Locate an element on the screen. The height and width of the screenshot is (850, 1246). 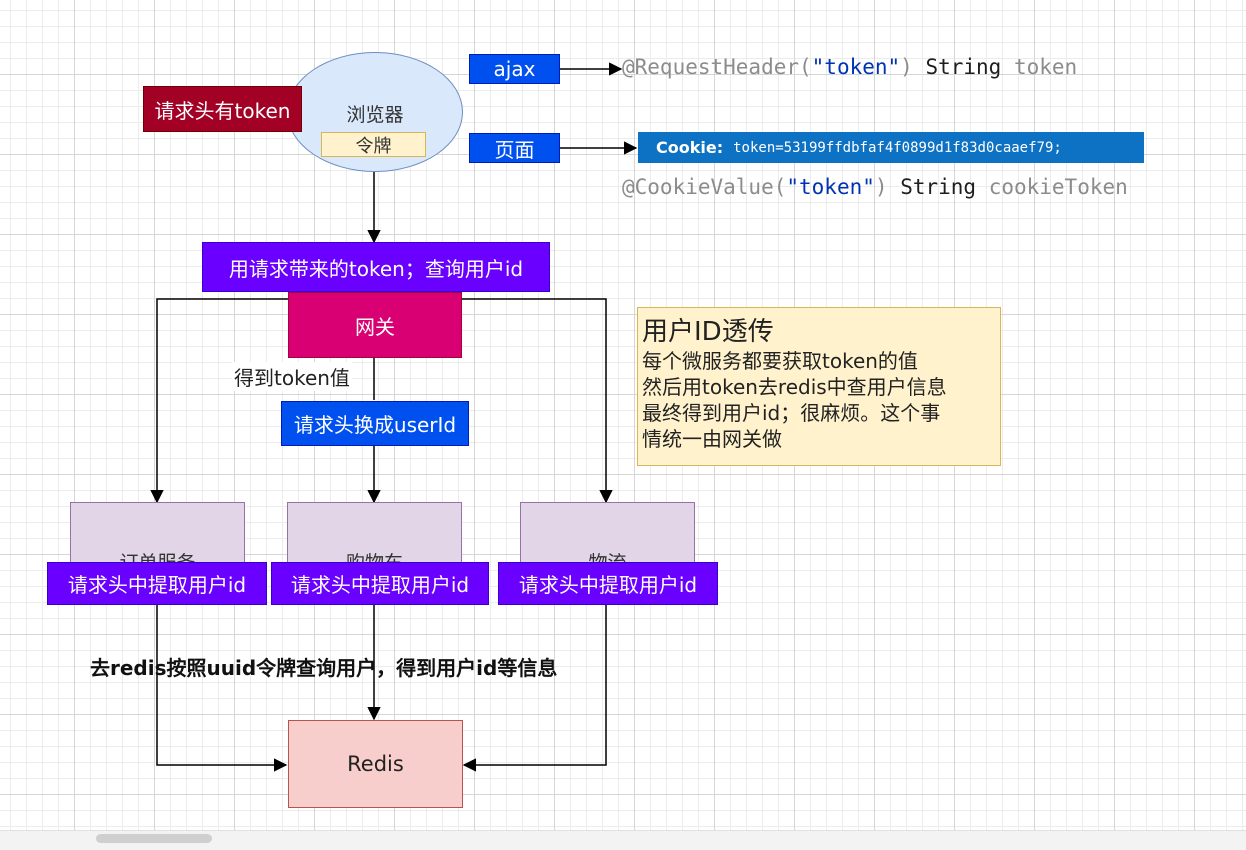
cookie-value-type: String is located at coordinates (938, 187).